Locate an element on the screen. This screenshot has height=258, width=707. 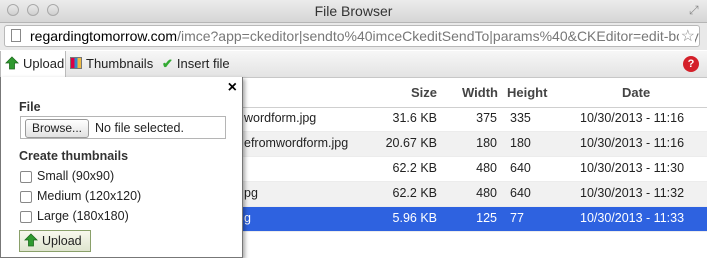
thumbnails-tab: Thumbnails is located at coordinates (111, 64).